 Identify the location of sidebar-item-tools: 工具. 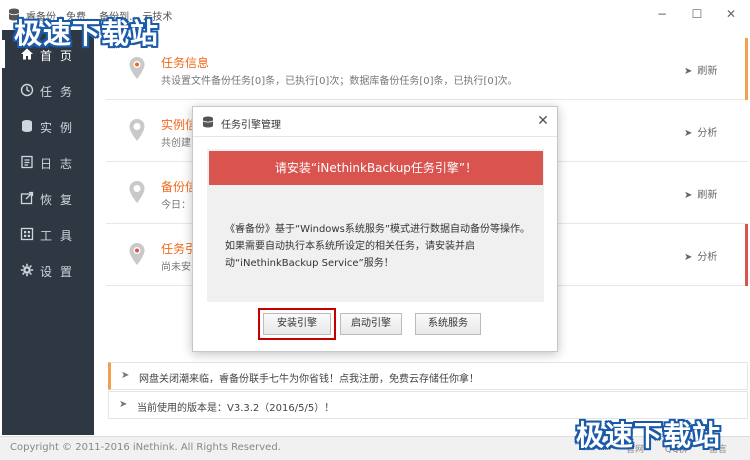
(48, 234).